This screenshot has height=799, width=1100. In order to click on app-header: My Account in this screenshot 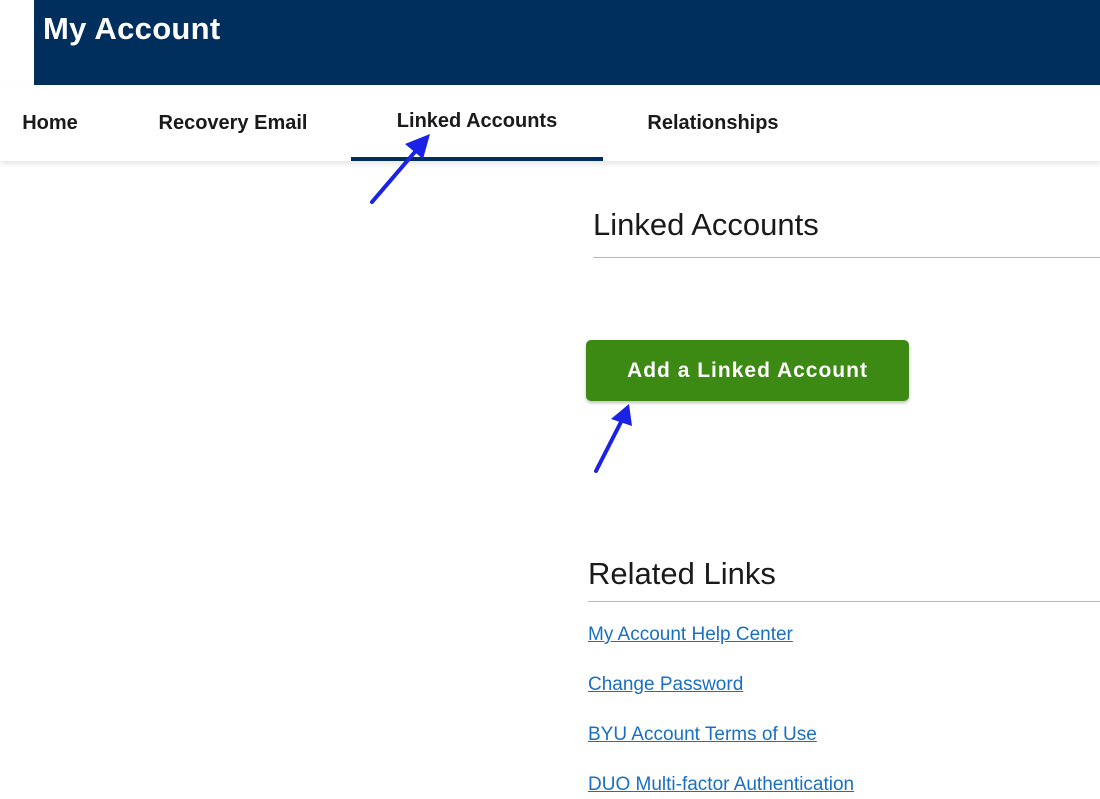, I will do `click(567, 42)`.